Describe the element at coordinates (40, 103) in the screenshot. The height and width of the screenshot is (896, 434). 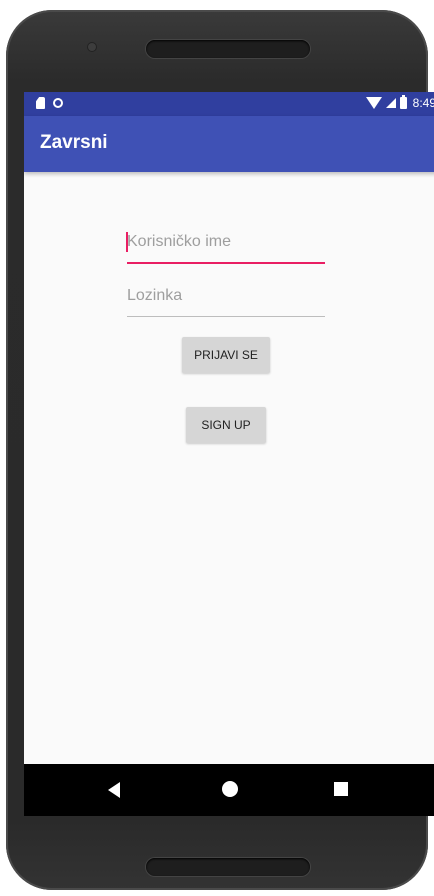
I see `sd-card-icon` at that location.